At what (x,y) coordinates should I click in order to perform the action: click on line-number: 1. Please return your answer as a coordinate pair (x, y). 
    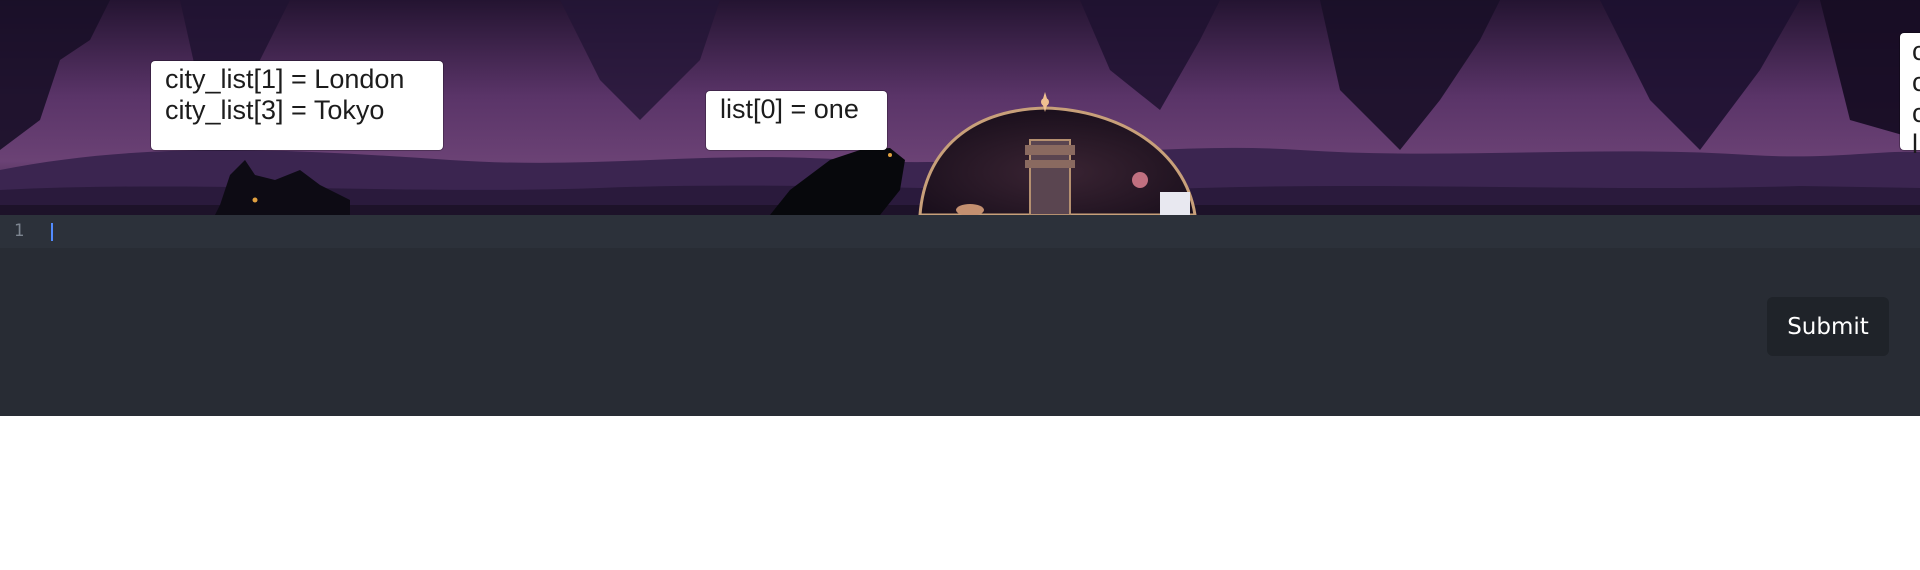
    Looking at the image, I should click on (19, 231).